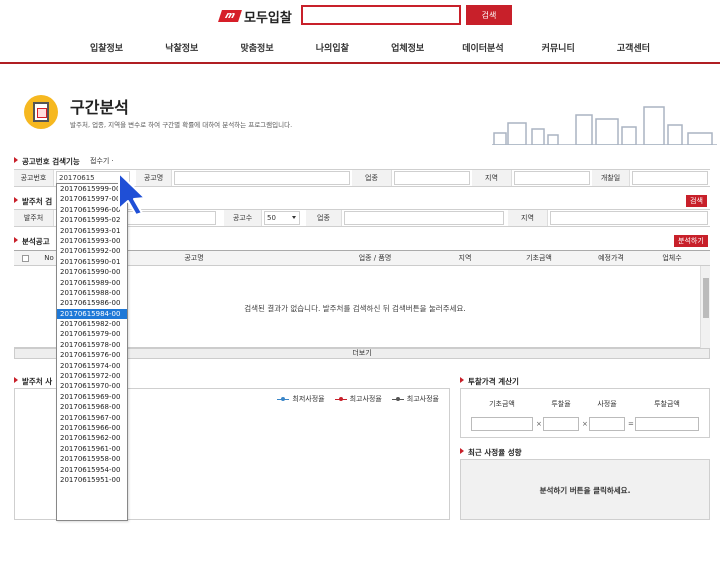 Image resolution: width=720 pixels, height=585 pixels. What do you see at coordinates (92, 459) in the screenshot?
I see `dropdown-option: 20170615958-00` at bounding box center [92, 459].